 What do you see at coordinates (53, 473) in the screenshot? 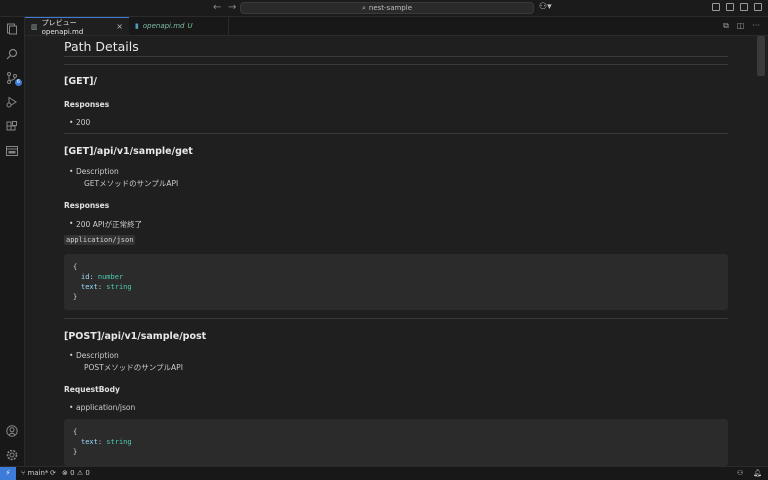
I see `sync-icon: ⟳` at bounding box center [53, 473].